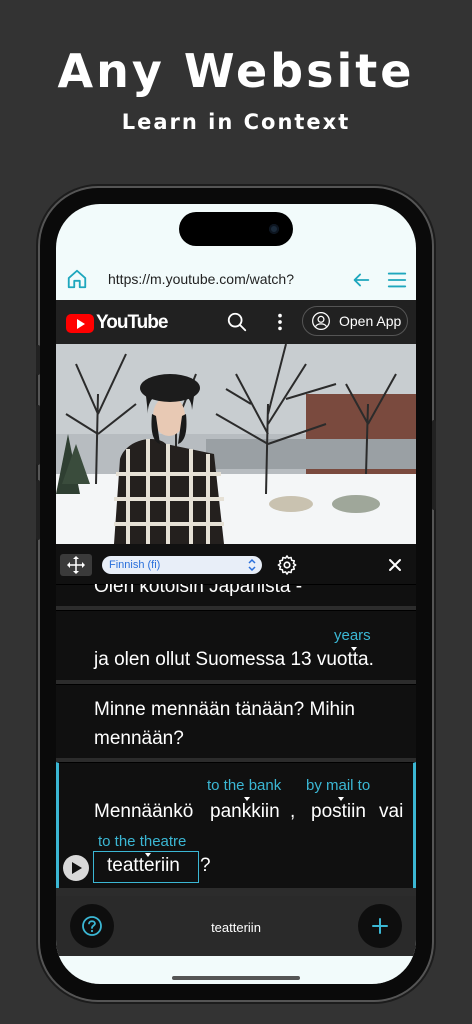 The width and height of the screenshot is (472, 1024). Describe the element at coordinates (143, 866) in the screenshot. I see `selected-subtitle-word: teatteriin` at that location.